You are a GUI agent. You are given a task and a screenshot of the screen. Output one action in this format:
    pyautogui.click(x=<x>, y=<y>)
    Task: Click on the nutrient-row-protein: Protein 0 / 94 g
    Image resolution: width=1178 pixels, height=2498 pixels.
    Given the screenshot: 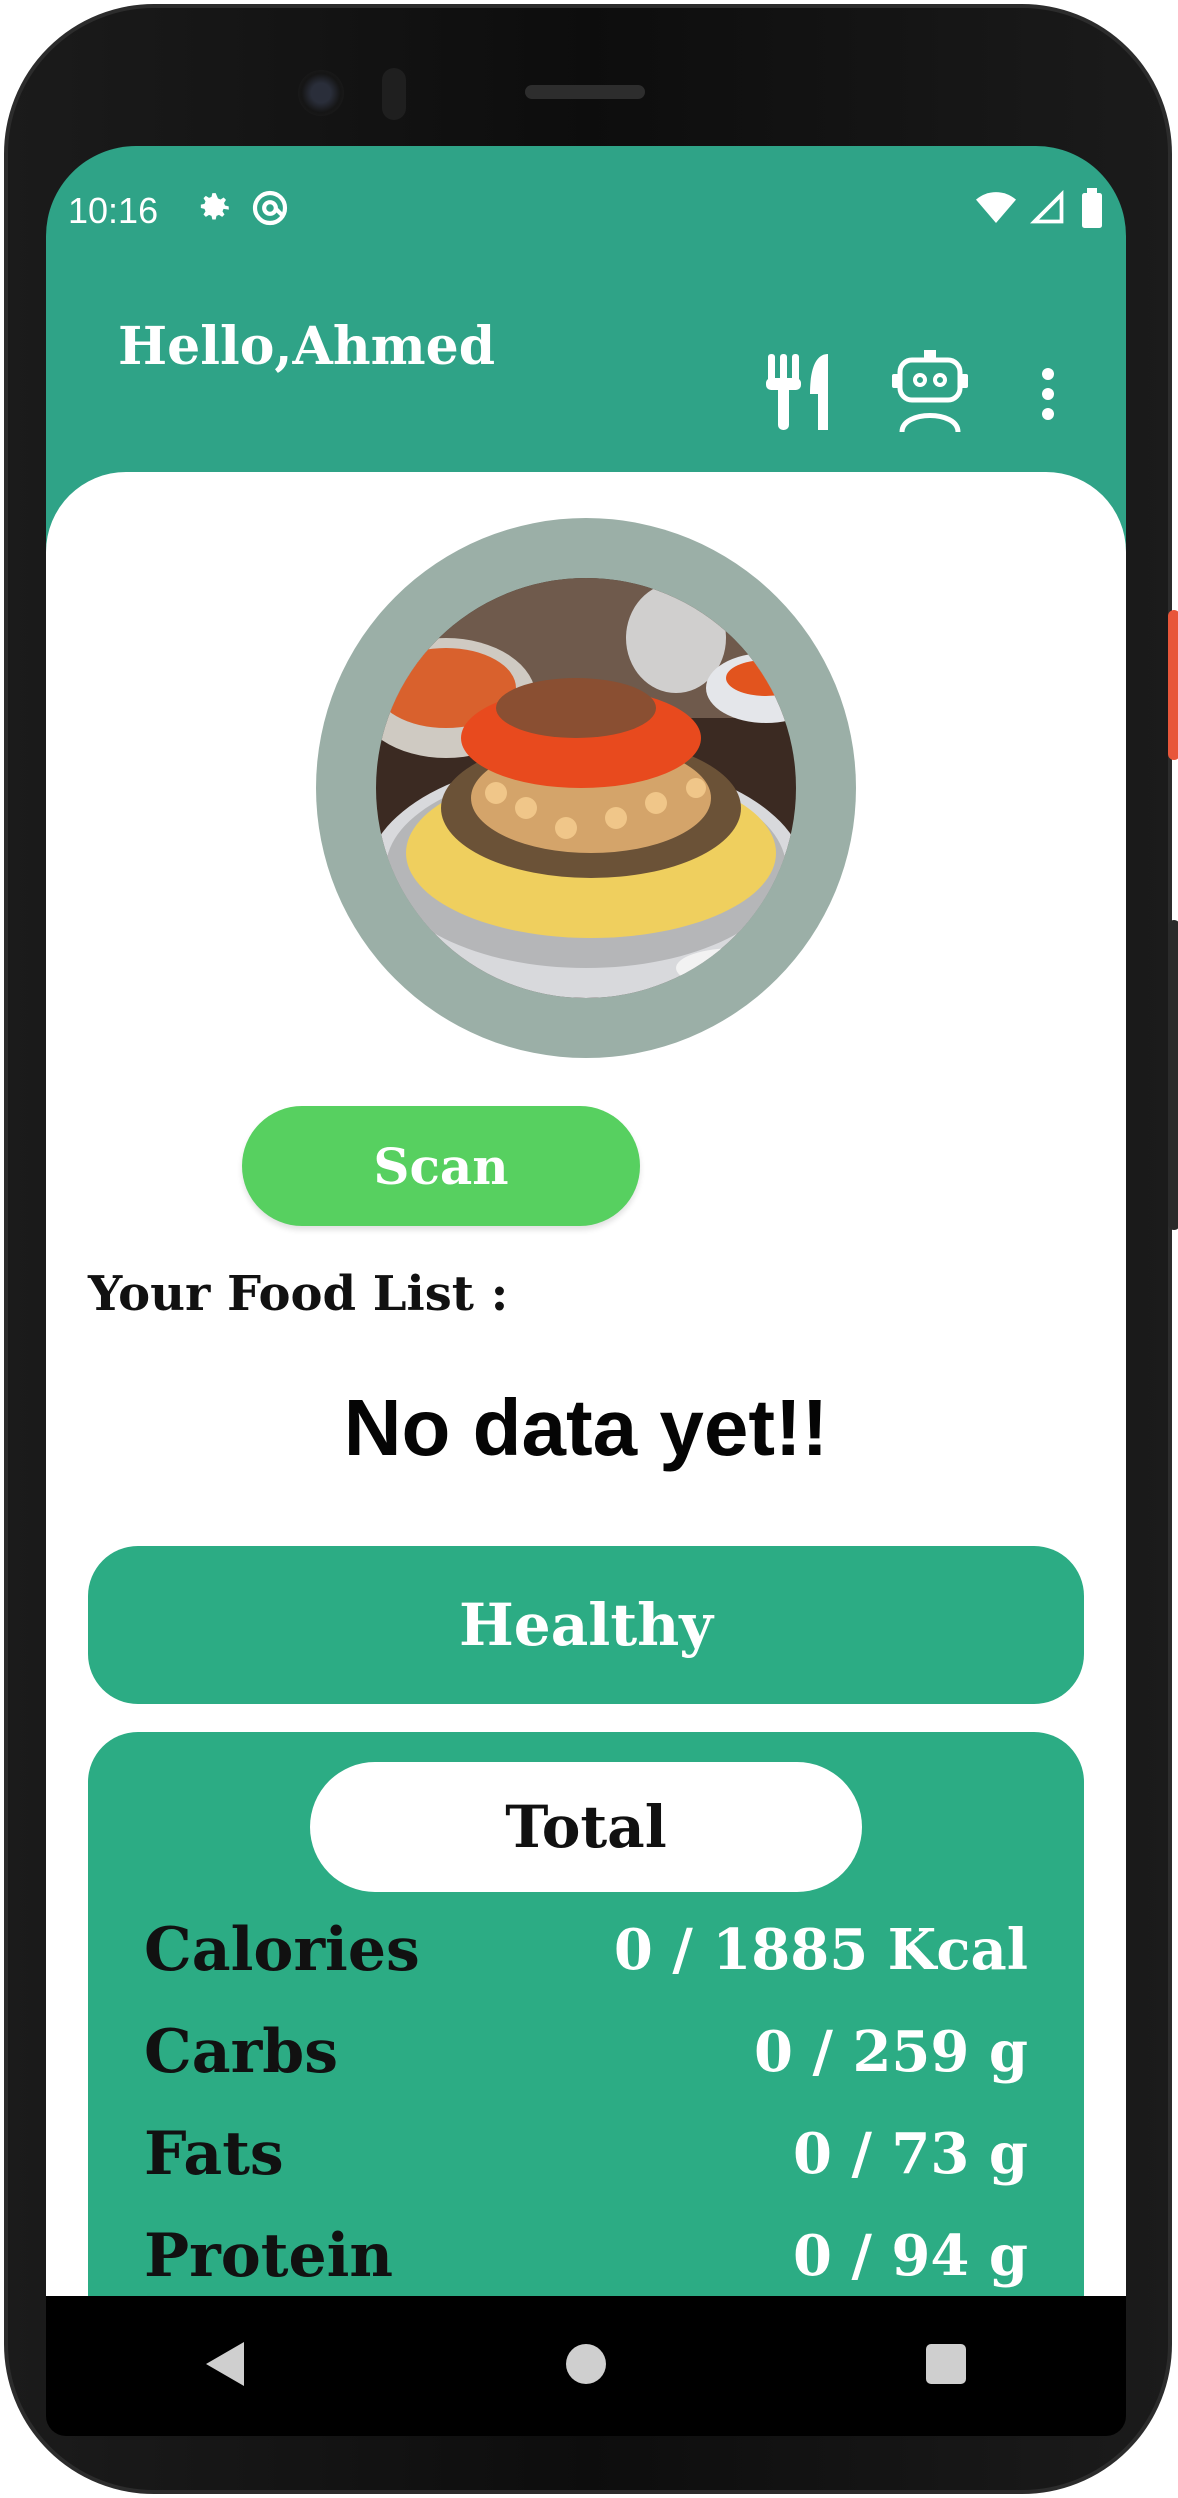 What is the action you would take?
    pyautogui.click(x=586, y=2256)
    